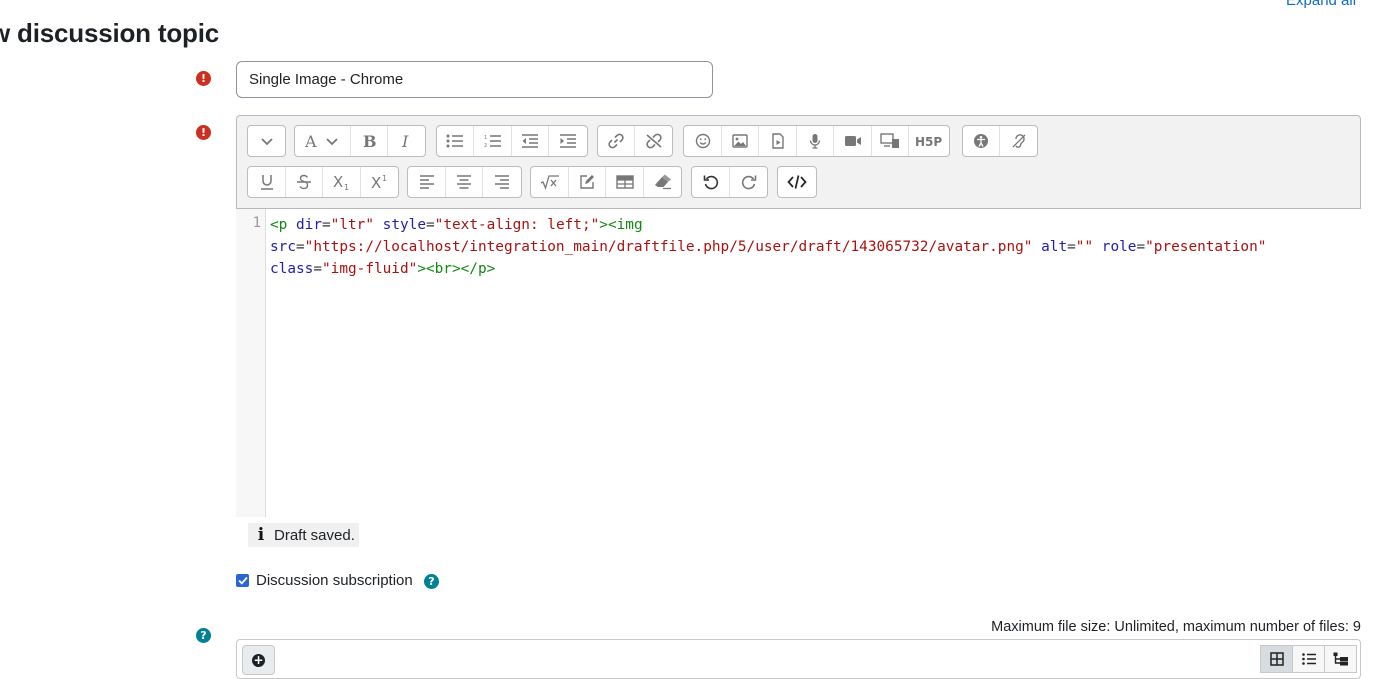  What do you see at coordinates (370, 269) in the screenshot?
I see `code-token: "img-fluid"` at bounding box center [370, 269].